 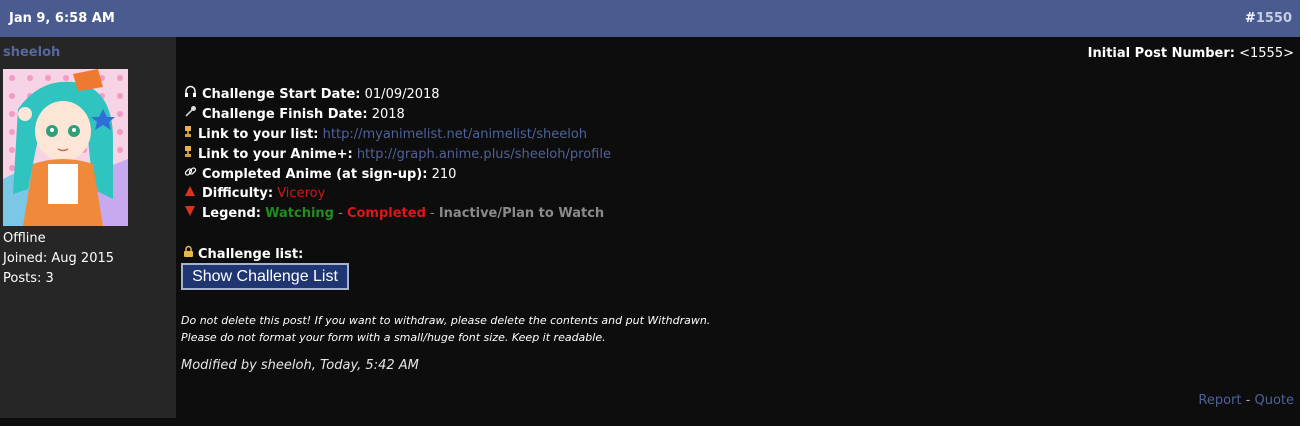 I want to click on post-date: Jan 9, 6:58 AM, so click(x=62, y=18).